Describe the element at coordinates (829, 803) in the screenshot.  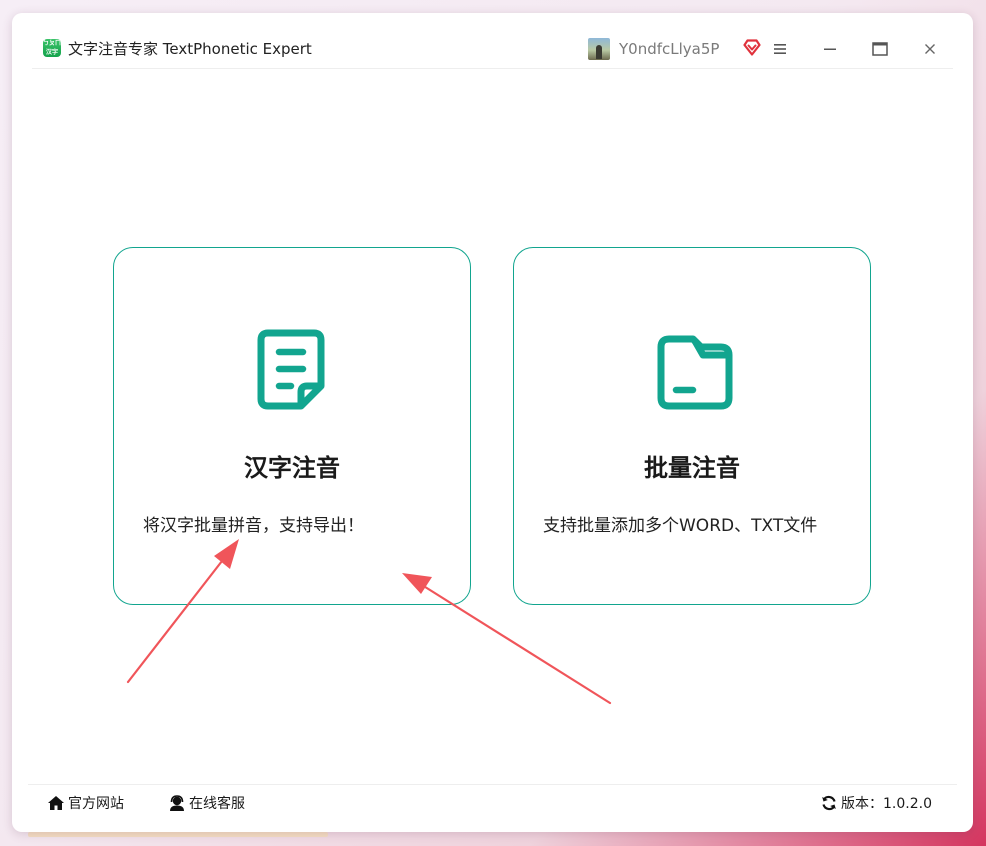
I see `refresh-icon` at that location.